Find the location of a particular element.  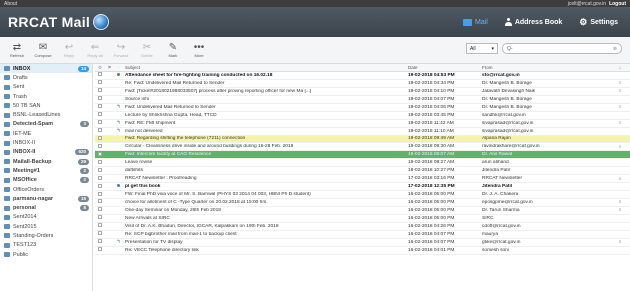

folder-item: personal 8 is located at coordinates (46, 207).